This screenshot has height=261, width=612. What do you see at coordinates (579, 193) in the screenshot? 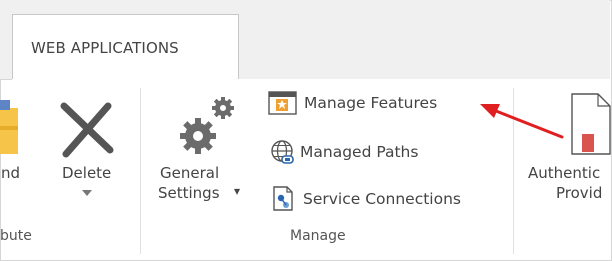
I see `authentication-label-line2: Provid` at bounding box center [579, 193].